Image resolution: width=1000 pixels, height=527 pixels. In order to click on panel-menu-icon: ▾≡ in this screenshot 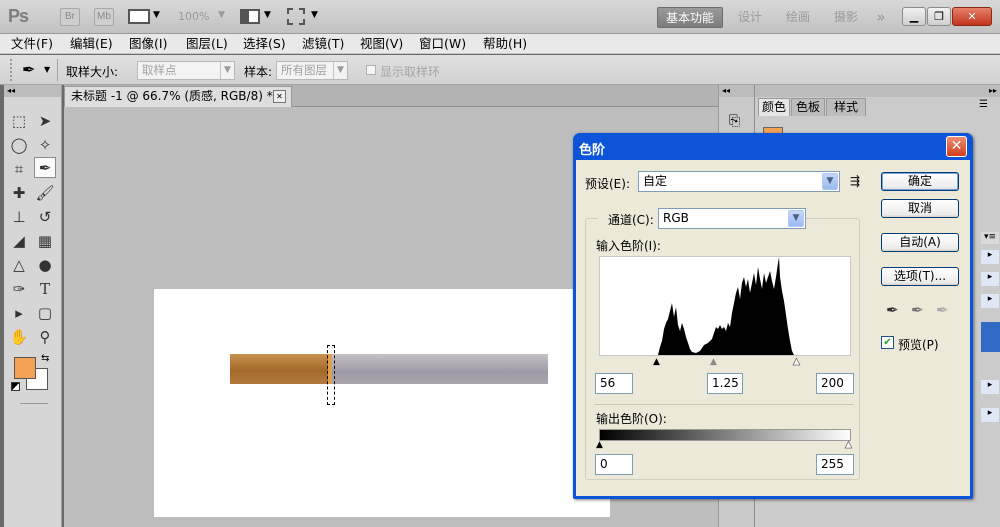, I will do `click(990, 238)`.